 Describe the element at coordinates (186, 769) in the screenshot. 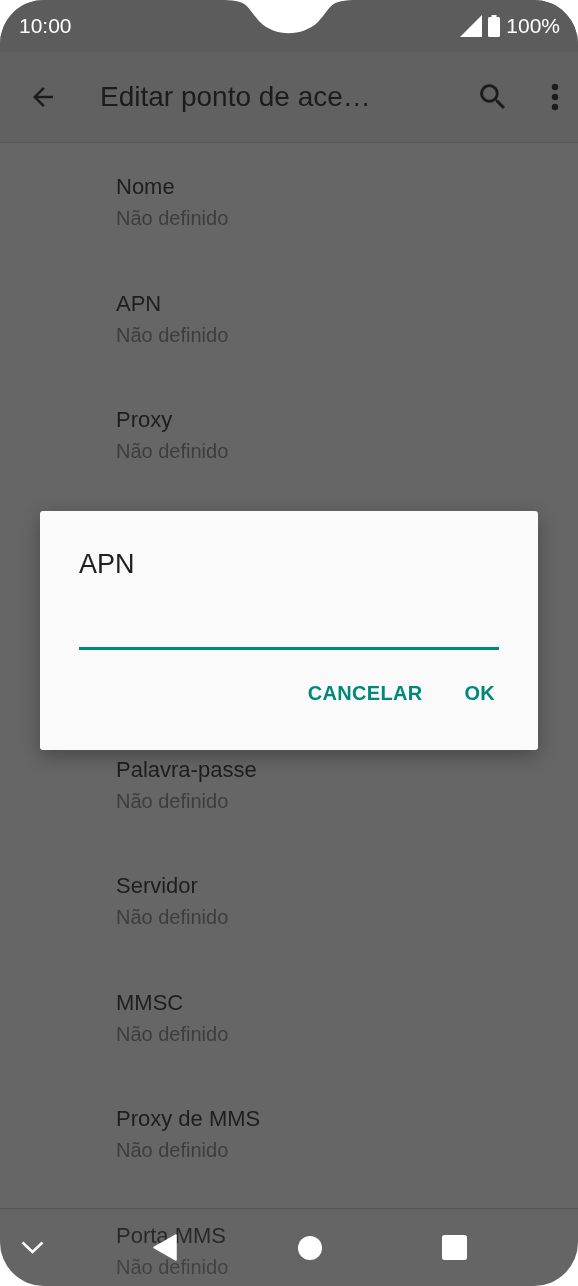

I see `setting-title: Palavra-passe` at that location.